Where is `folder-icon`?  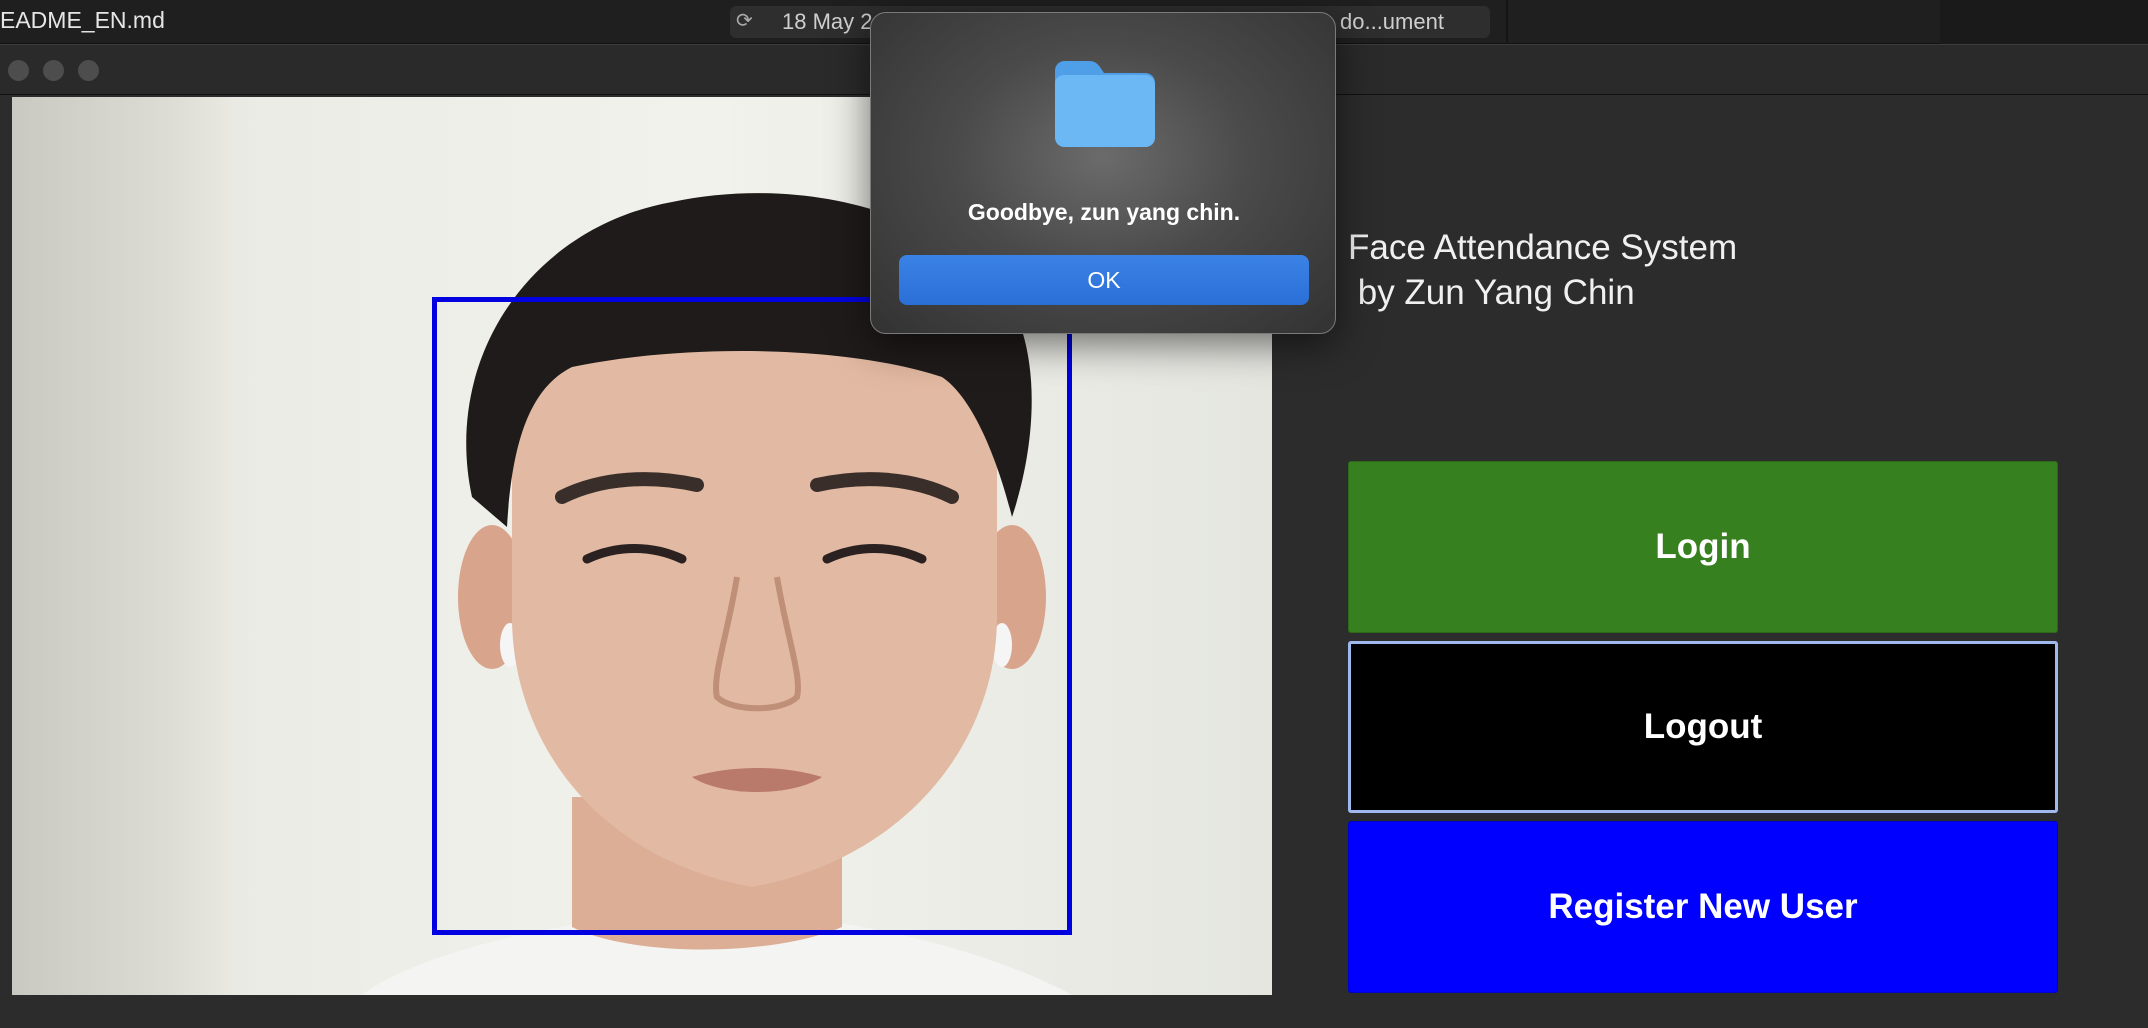
folder-icon is located at coordinates (1105, 104).